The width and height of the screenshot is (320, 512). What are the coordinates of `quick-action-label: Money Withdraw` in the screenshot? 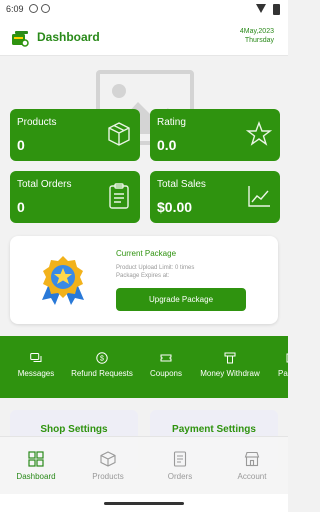 It's located at (230, 373).